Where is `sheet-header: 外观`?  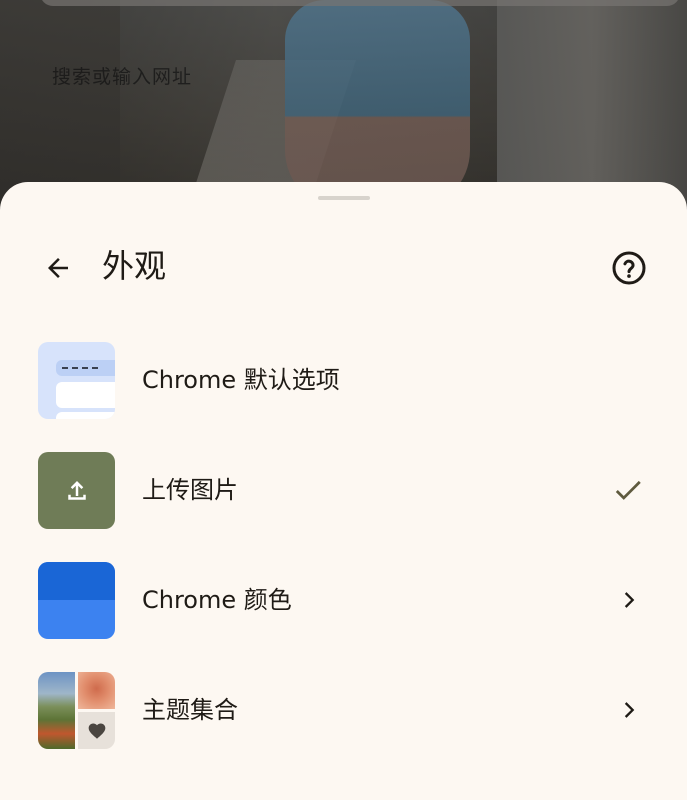 sheet-header: 外观 is located at coordinates (343, 266).